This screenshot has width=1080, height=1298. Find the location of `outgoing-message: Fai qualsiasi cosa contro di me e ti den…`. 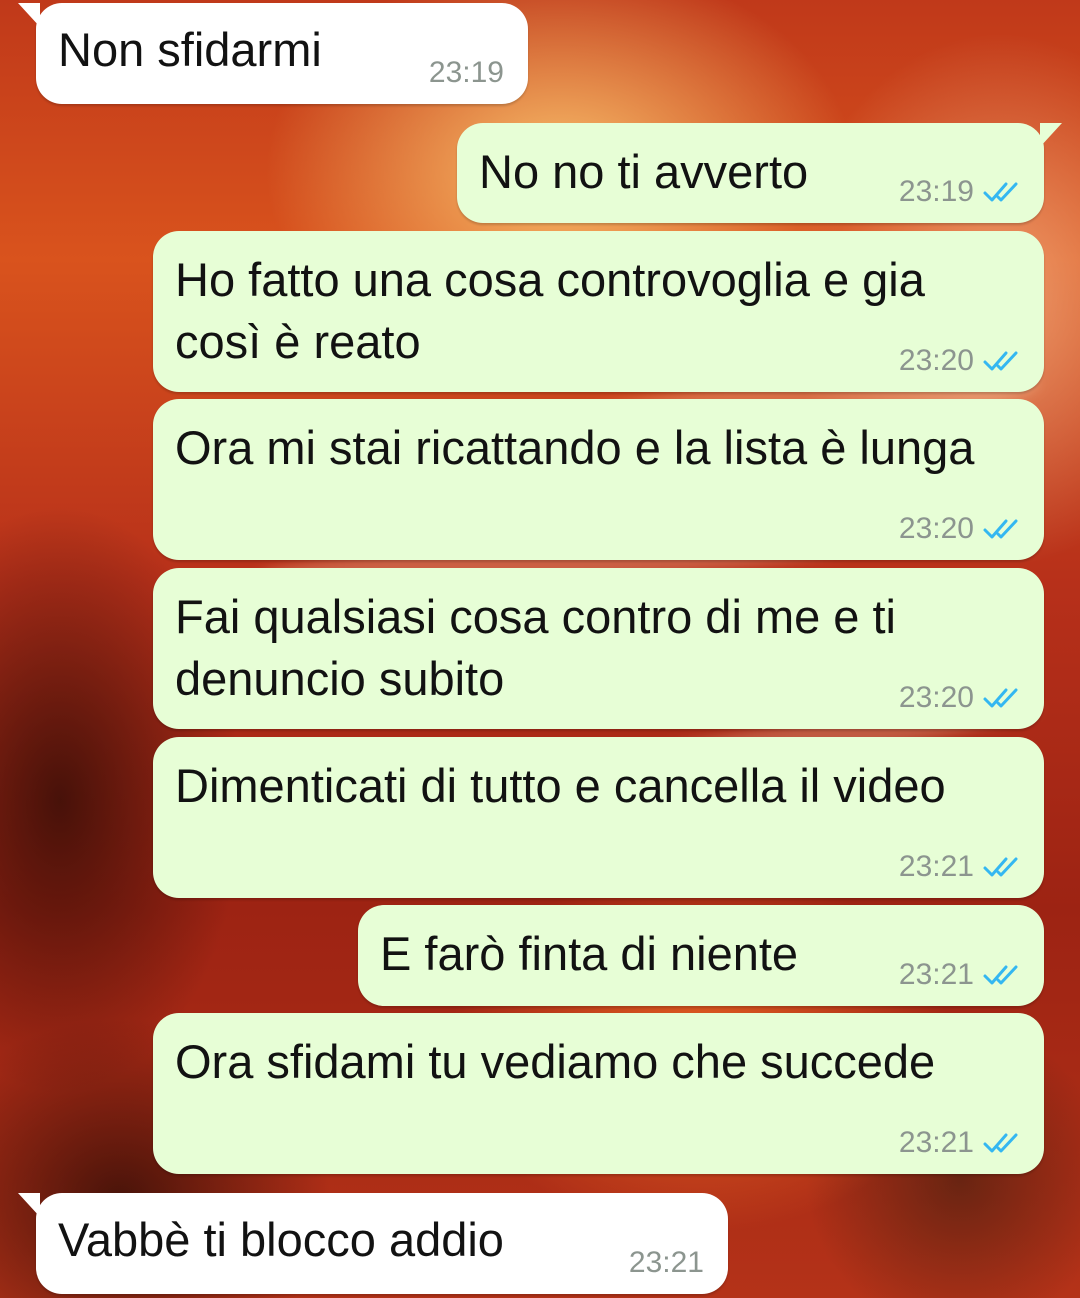

outgoing-message: Fai qualsiasi cosa contro di me e ti den… is located at coordinates (598, 648).